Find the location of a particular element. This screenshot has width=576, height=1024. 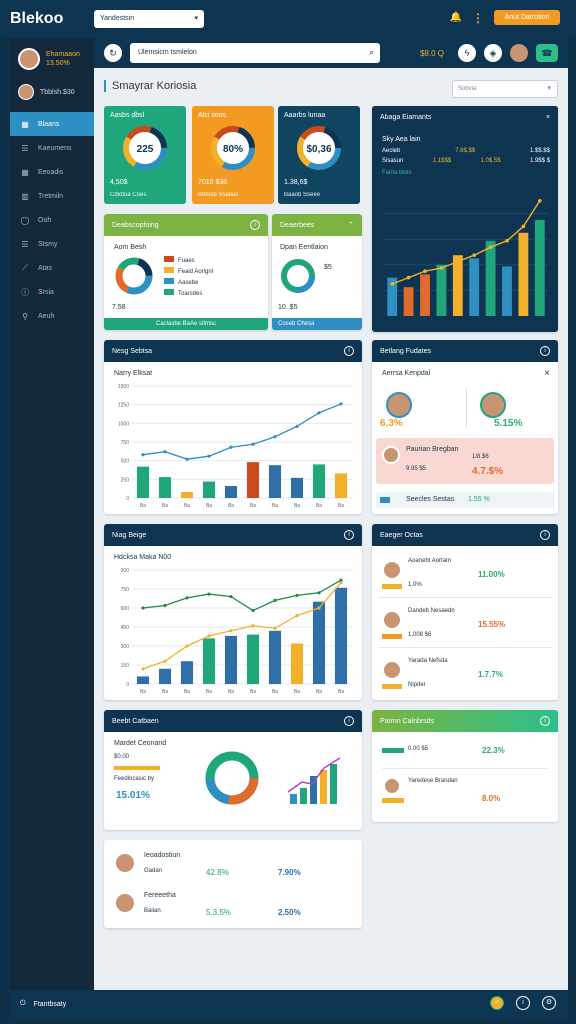

filter-select: Sobvia ▾ is located at coordinates (505, 89).